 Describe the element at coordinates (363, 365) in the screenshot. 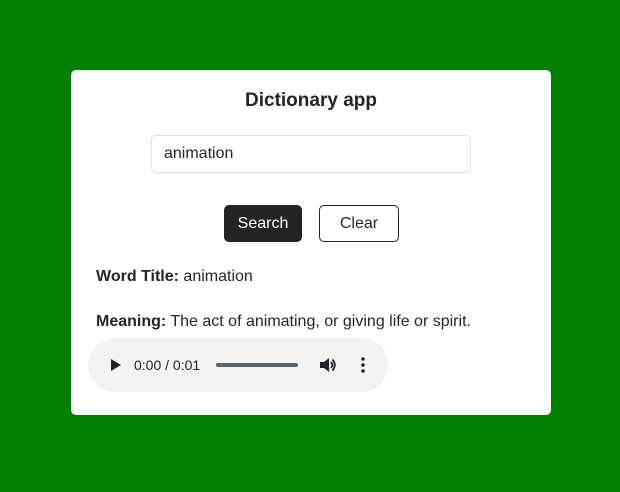

I see `more-options-icon` at that location.